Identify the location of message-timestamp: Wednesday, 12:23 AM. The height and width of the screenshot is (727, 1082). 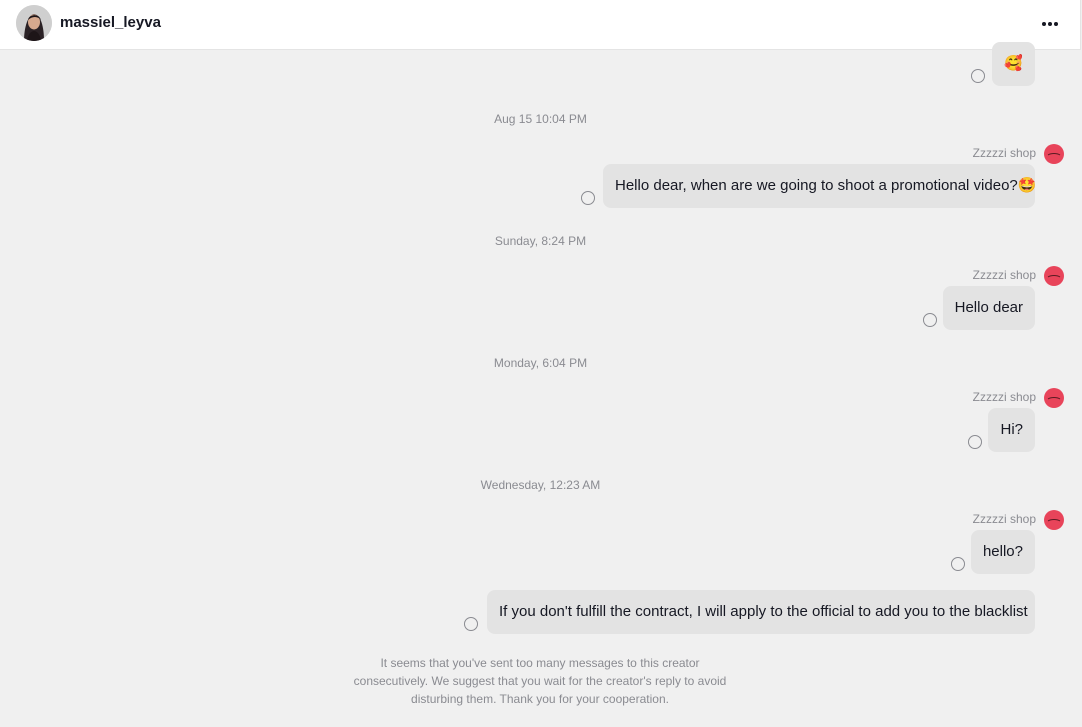
(540, 485).